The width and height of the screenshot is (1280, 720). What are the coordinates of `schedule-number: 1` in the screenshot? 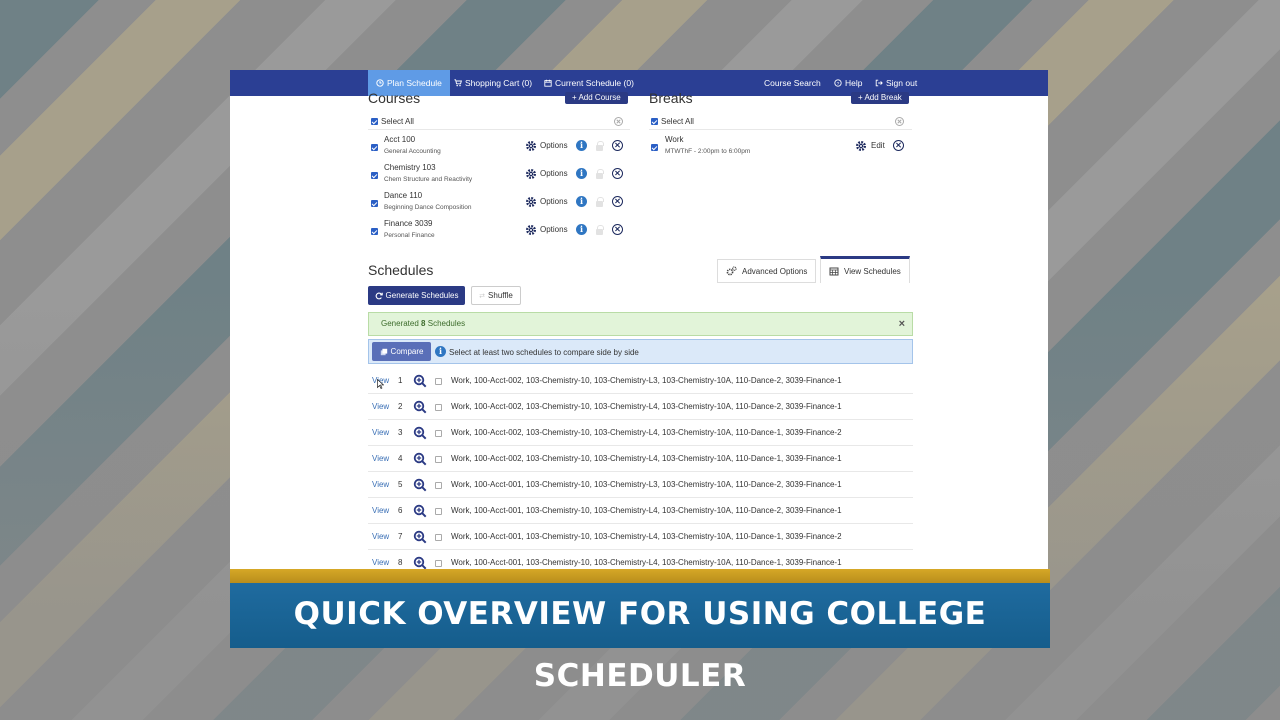 It's located at (400, 380).